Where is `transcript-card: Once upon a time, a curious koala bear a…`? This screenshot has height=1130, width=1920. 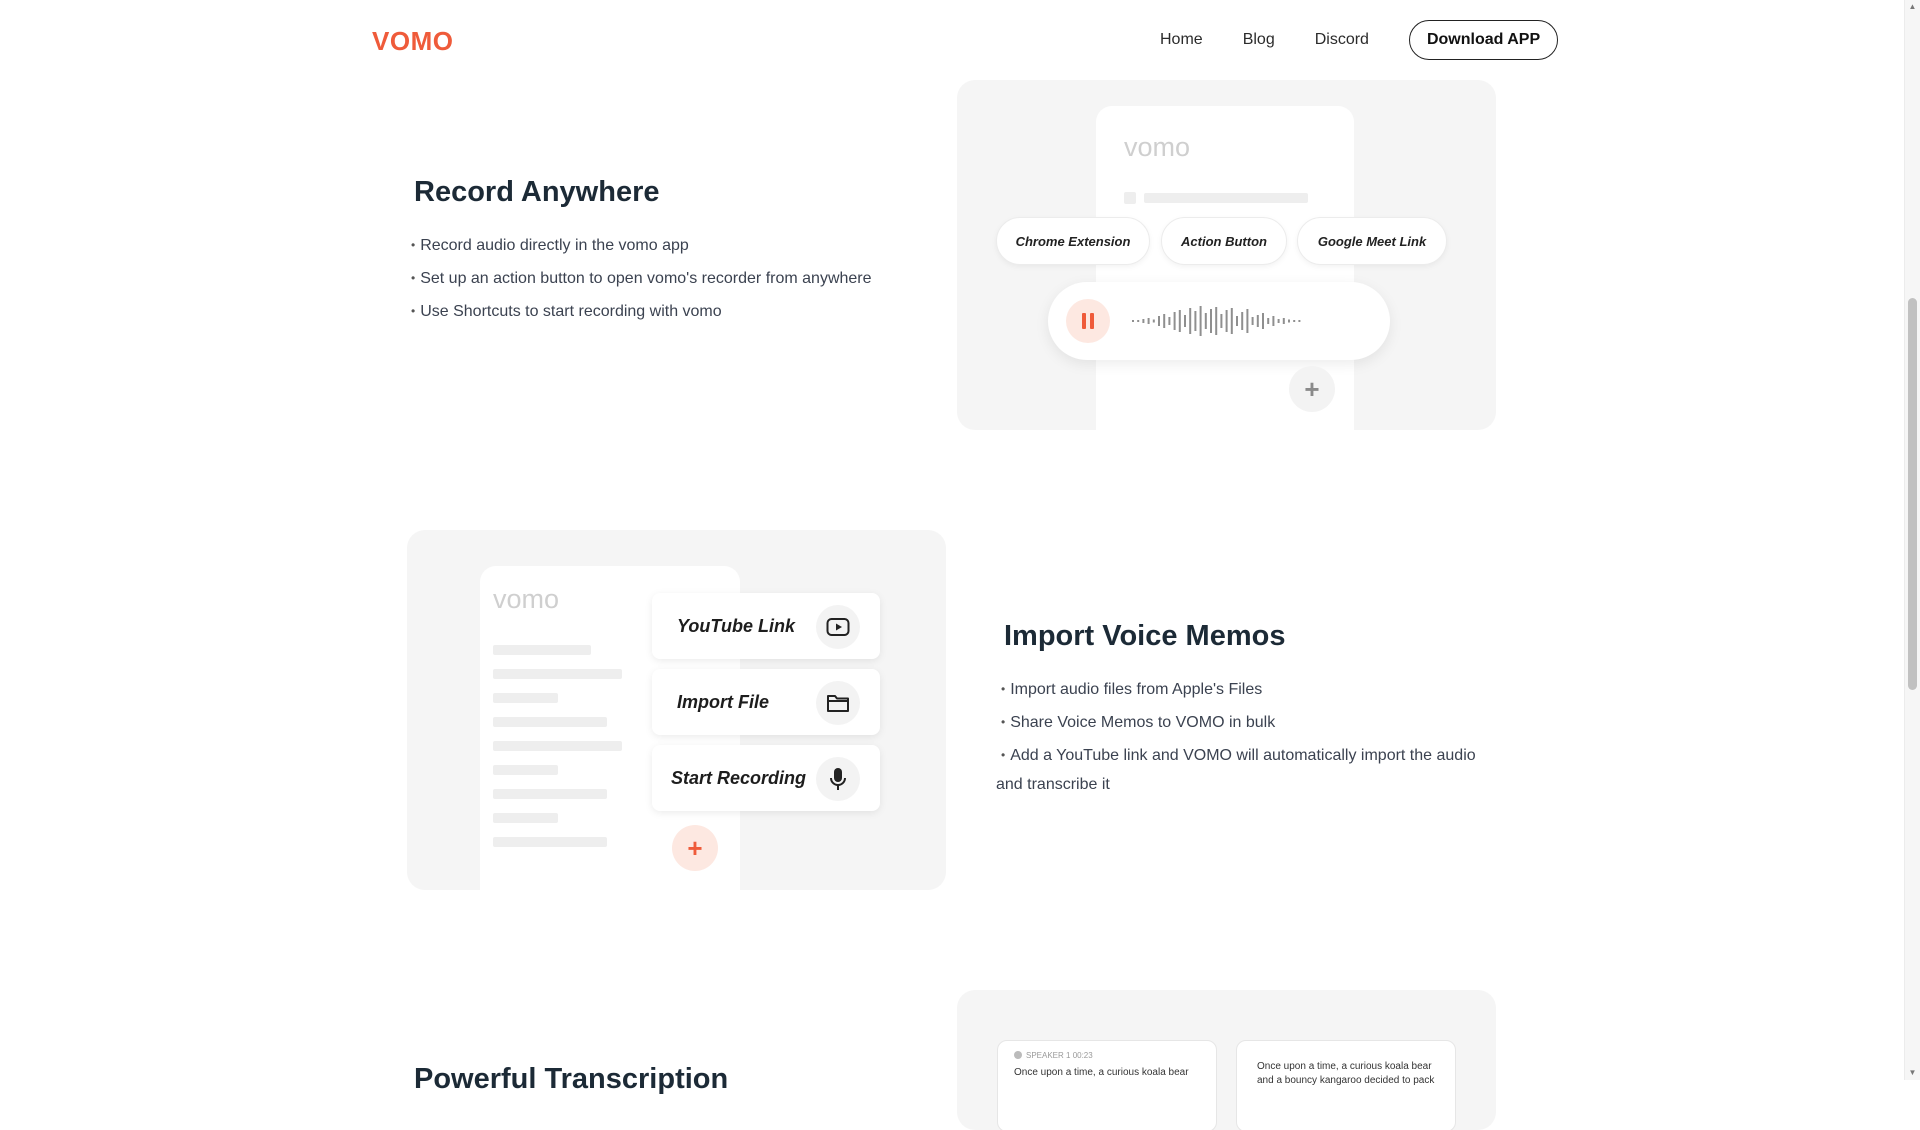
transcript-card: Once upon a time, a curious koala bear a… is located at coordinates (1346, 1085).